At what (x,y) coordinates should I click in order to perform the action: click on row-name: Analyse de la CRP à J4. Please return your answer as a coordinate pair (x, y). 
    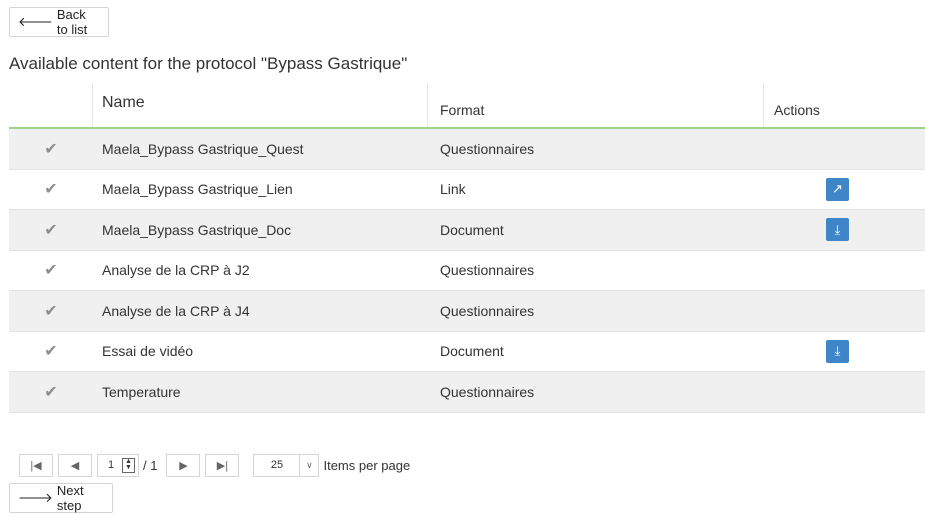
    Looking at the image, I should click on (176, 310).